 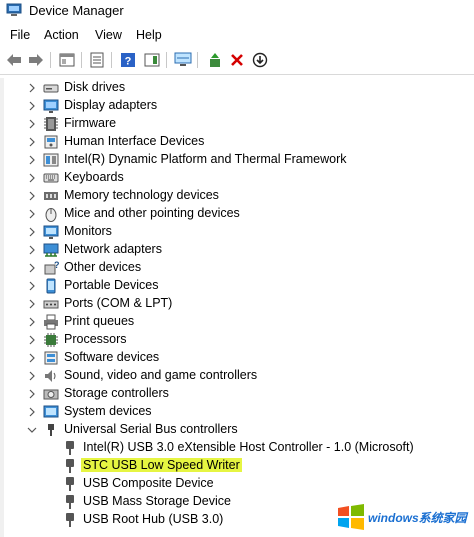 I want to click on firmware-icon, so click(x=51, y=124).